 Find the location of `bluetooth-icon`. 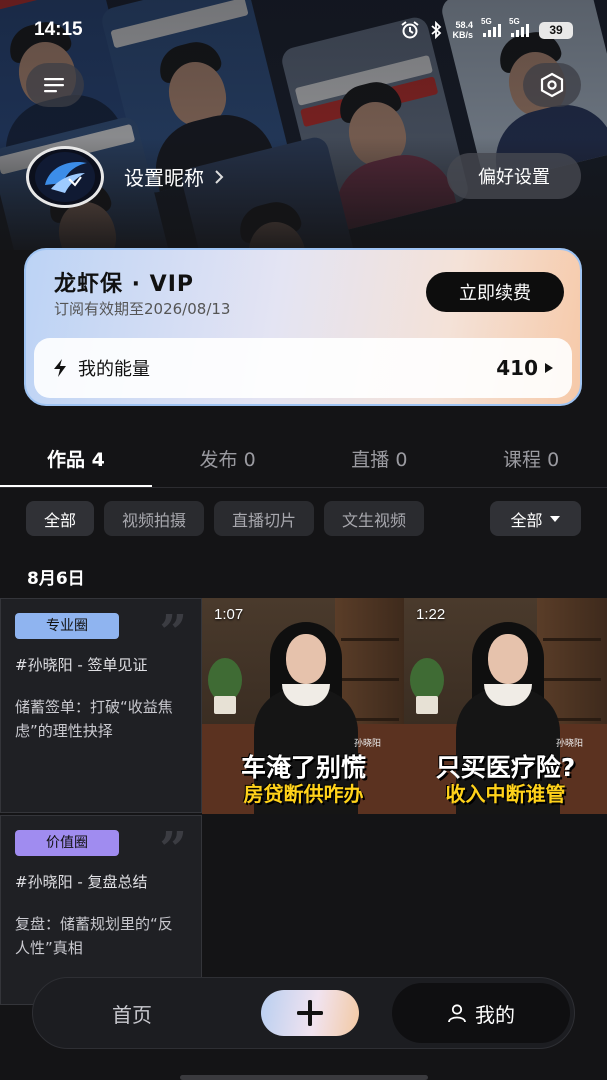

bluetooth-icon is located at coordinates (436, 30).